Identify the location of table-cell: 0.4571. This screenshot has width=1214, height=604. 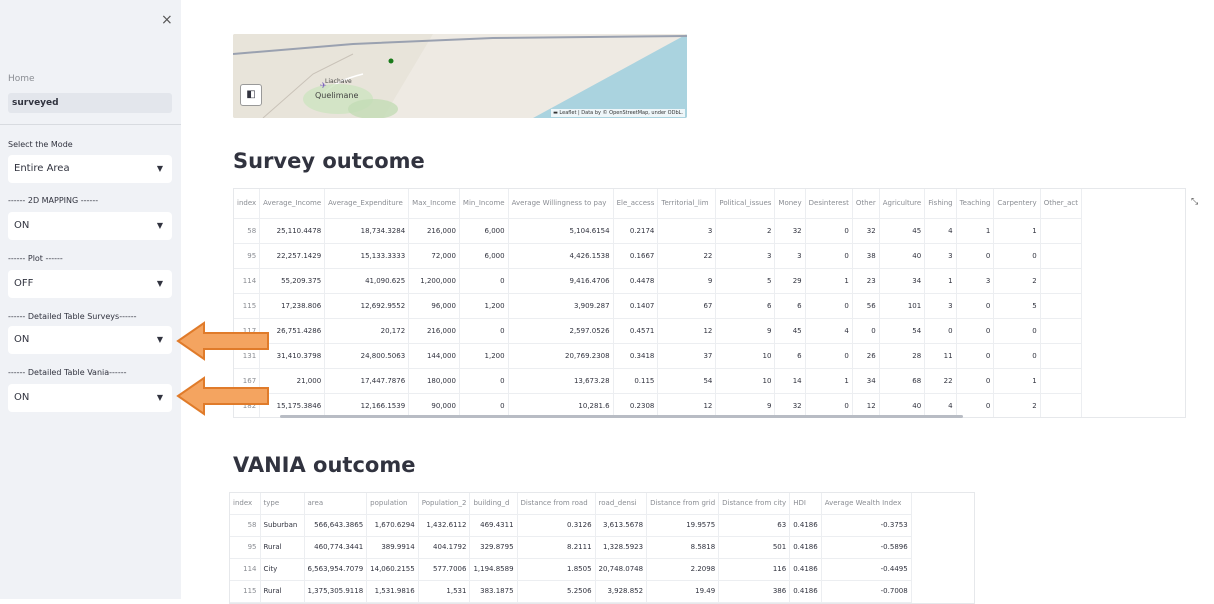
(636, 331).